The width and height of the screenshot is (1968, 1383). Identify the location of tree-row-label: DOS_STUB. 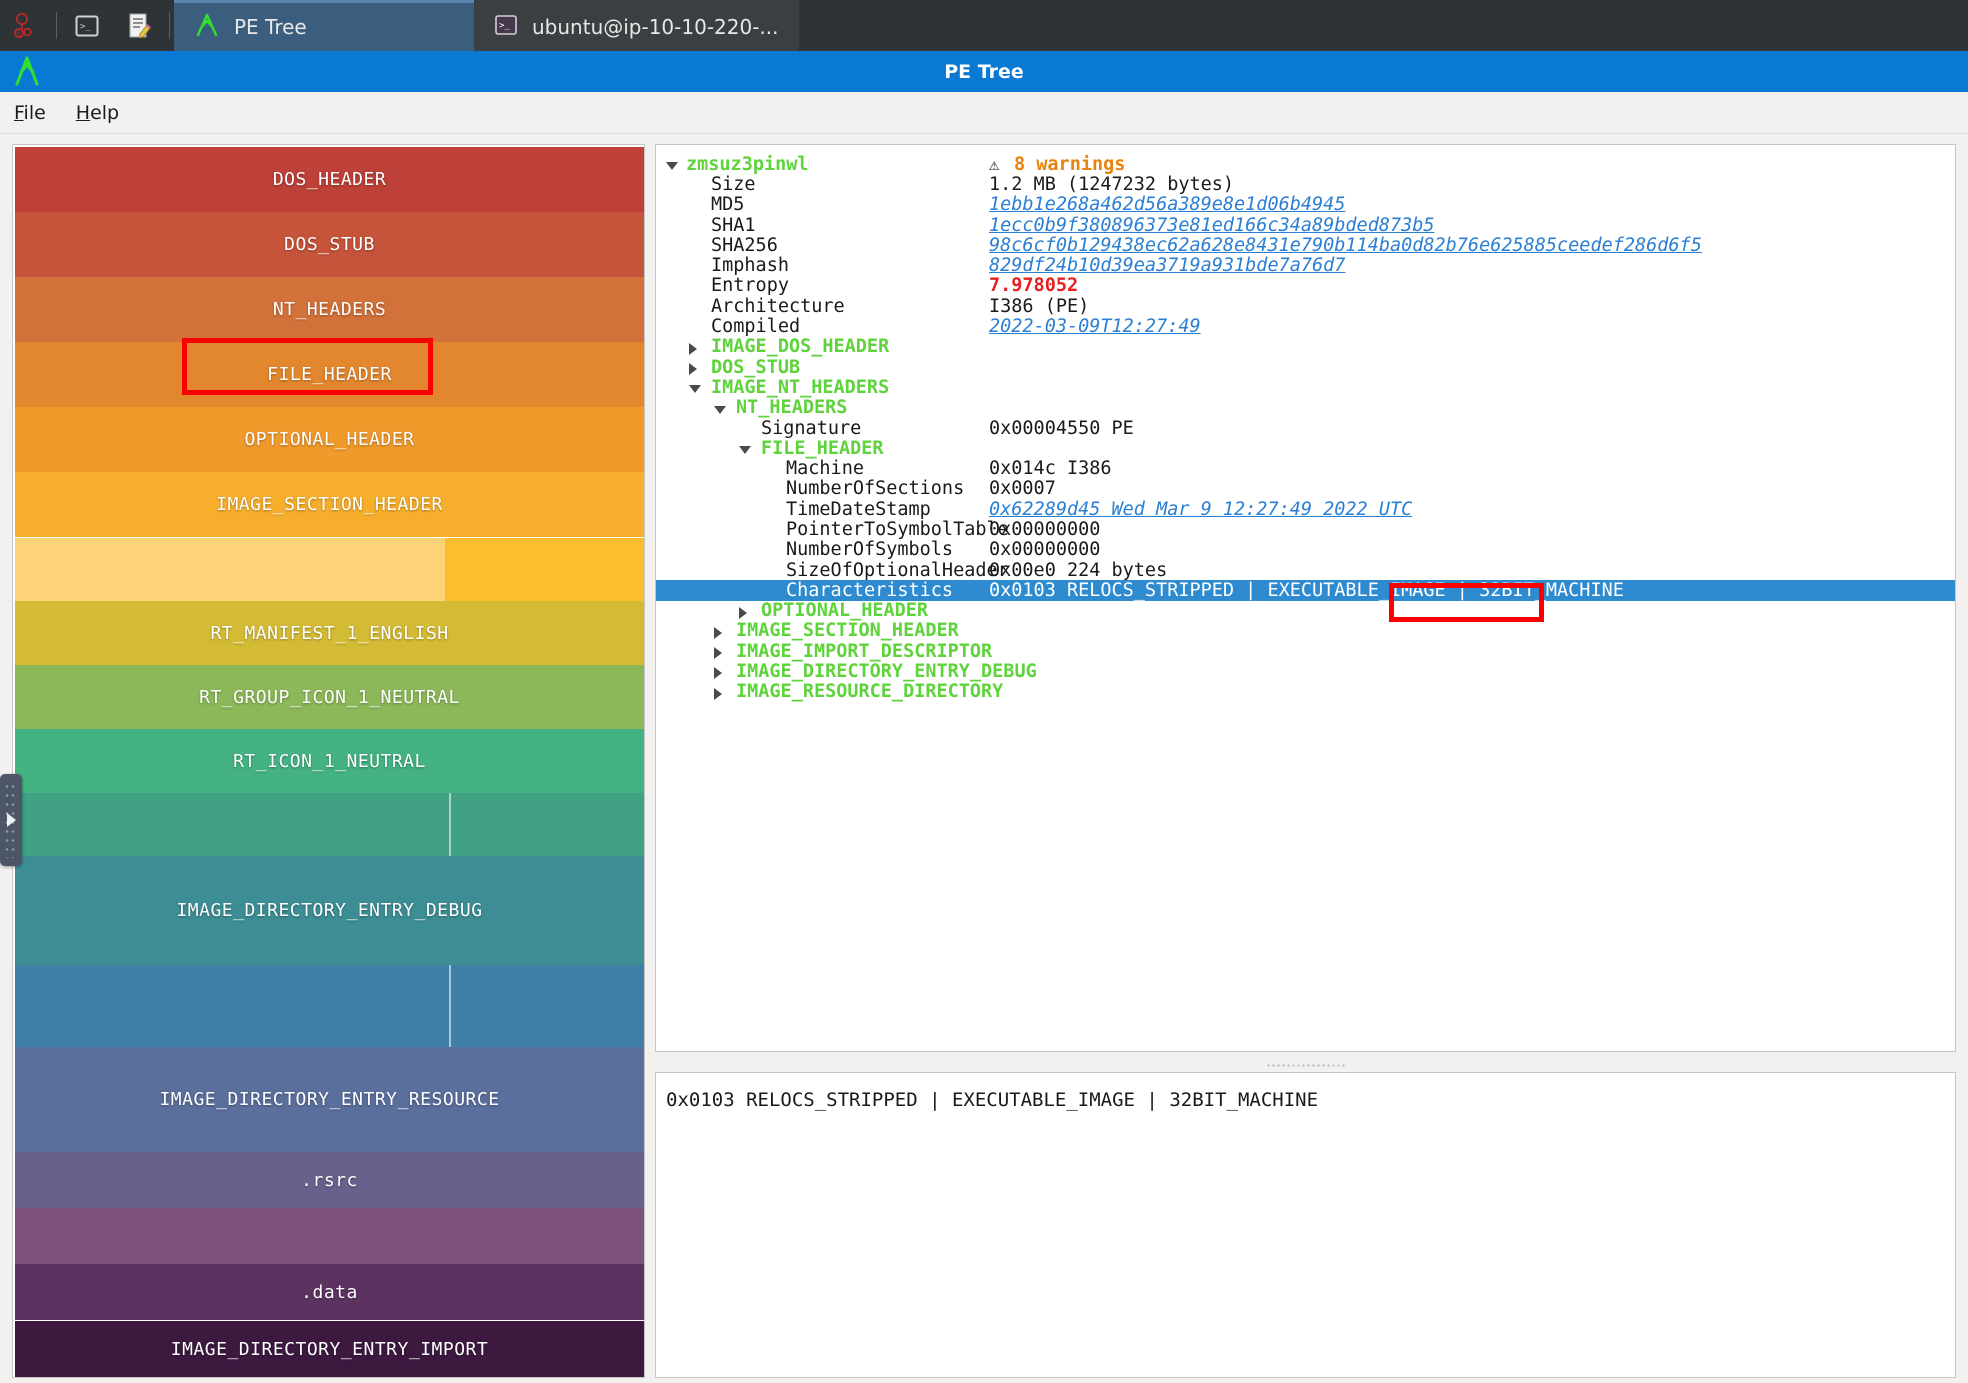
(756, 367).